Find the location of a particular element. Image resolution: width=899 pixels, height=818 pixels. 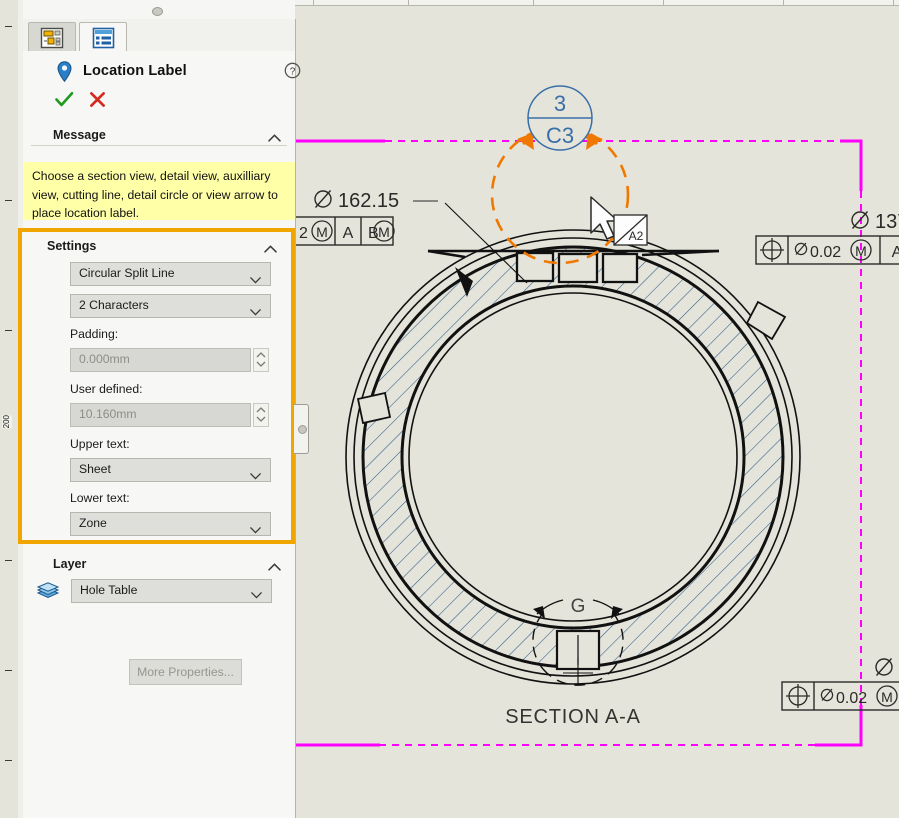

panel-tab-bar is located at coordinates (159, 36).